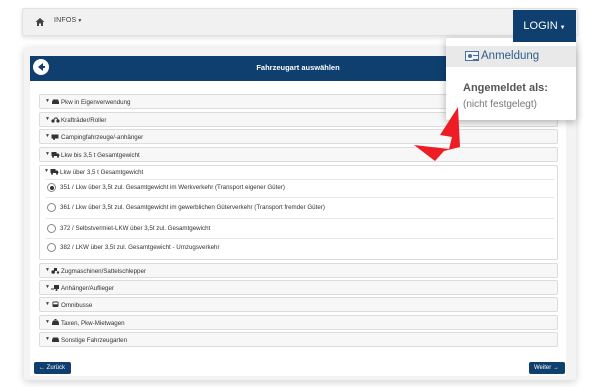 The image size is (600, 387). What do you see at coordinates (298, 136) in the screenshot?
I see `accordion-row-camping: ▼ Campingfahrzeuge/-anhänger` at bounding box center [298, 136].